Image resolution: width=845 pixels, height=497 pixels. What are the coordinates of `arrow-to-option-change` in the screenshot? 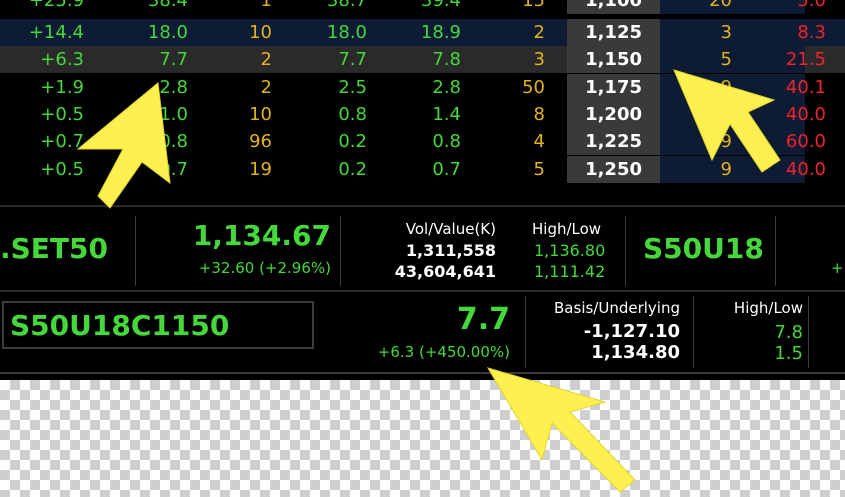 It's located at (561, 430).